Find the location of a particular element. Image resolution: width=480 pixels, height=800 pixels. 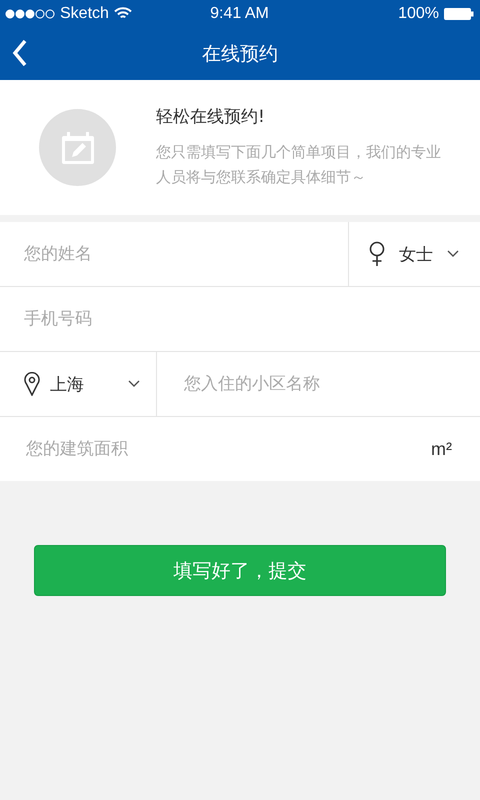

battery-percent: 100% is located at coordinates (418, 13).